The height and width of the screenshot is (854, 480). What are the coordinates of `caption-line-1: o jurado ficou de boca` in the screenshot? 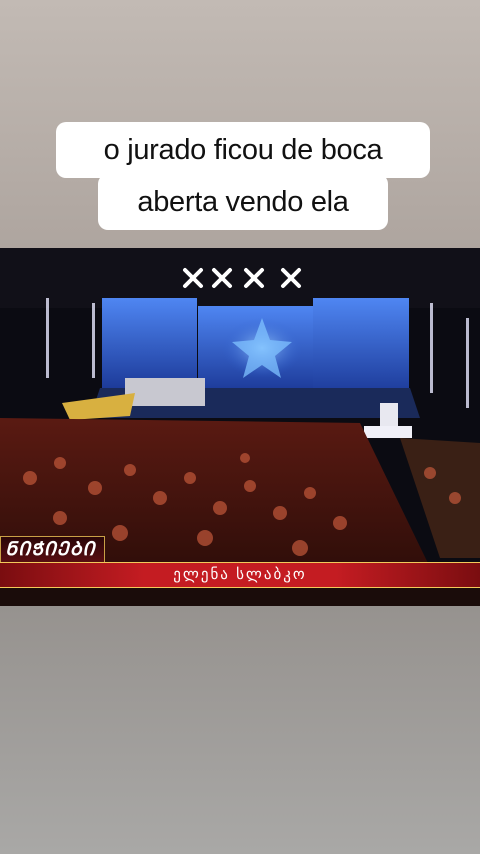 It's located at (243, 150).